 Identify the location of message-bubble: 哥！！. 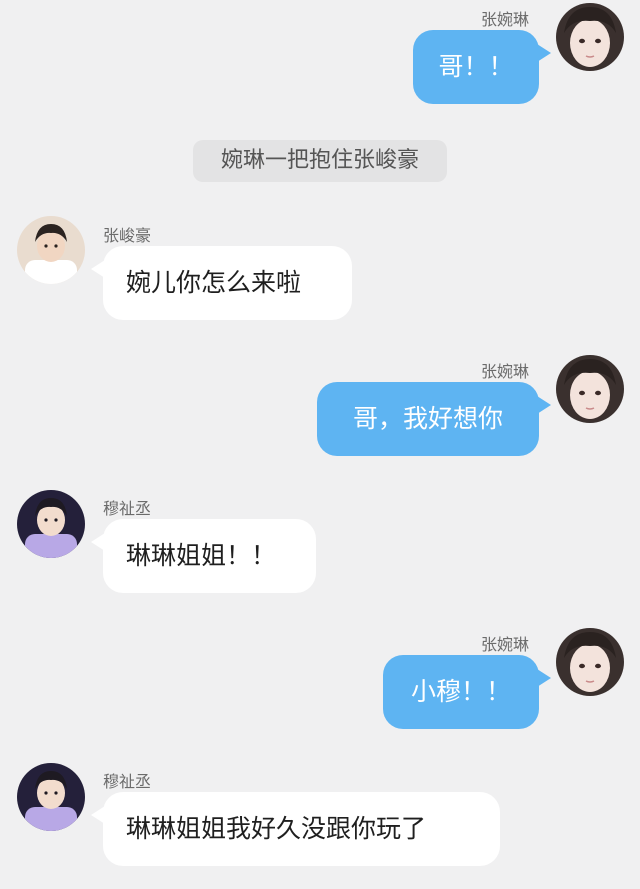
(482, 67).